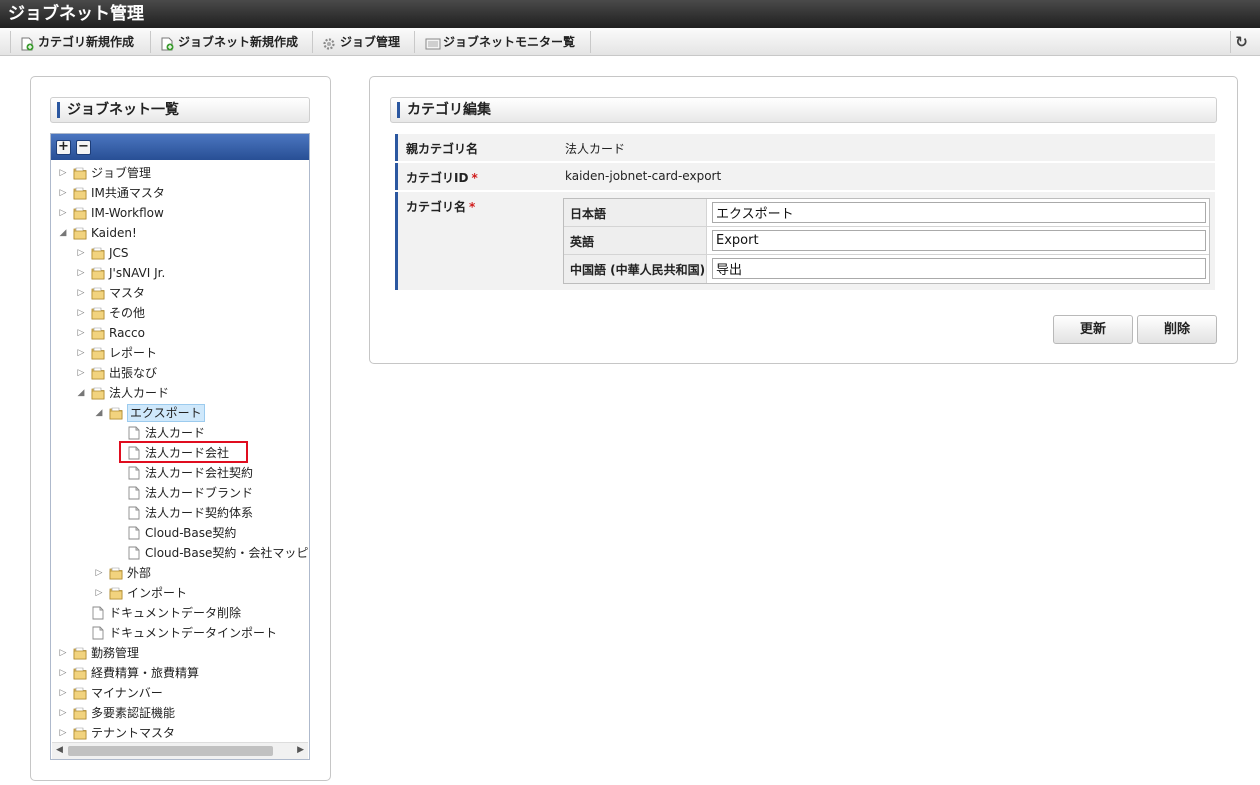  Describe the element at coordinates (110, 693) in the screenshot. I see `tree-item: ▷ マイナンバー` at that location.